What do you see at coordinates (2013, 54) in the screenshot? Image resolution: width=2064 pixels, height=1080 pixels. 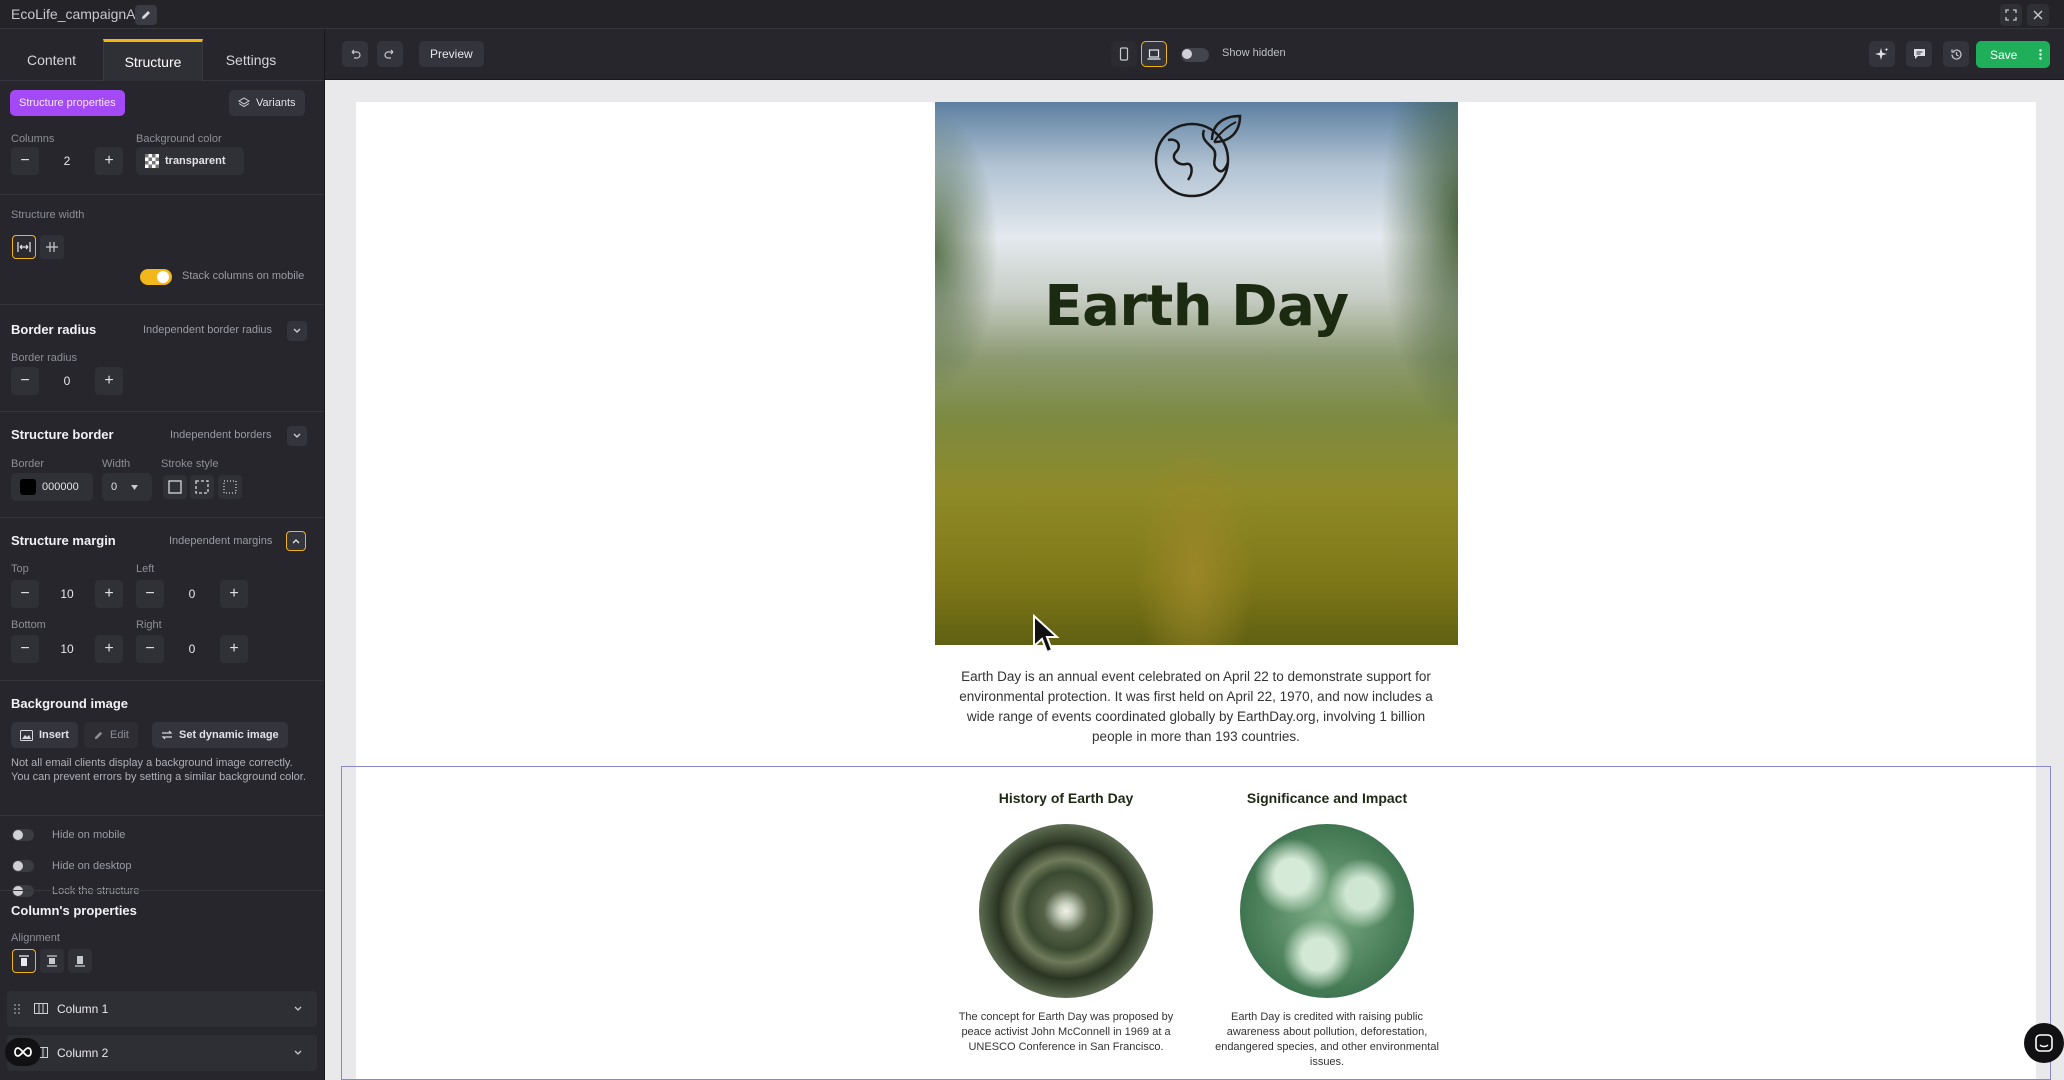 I see `save-button: Save` at bounding box center [2013, 54].